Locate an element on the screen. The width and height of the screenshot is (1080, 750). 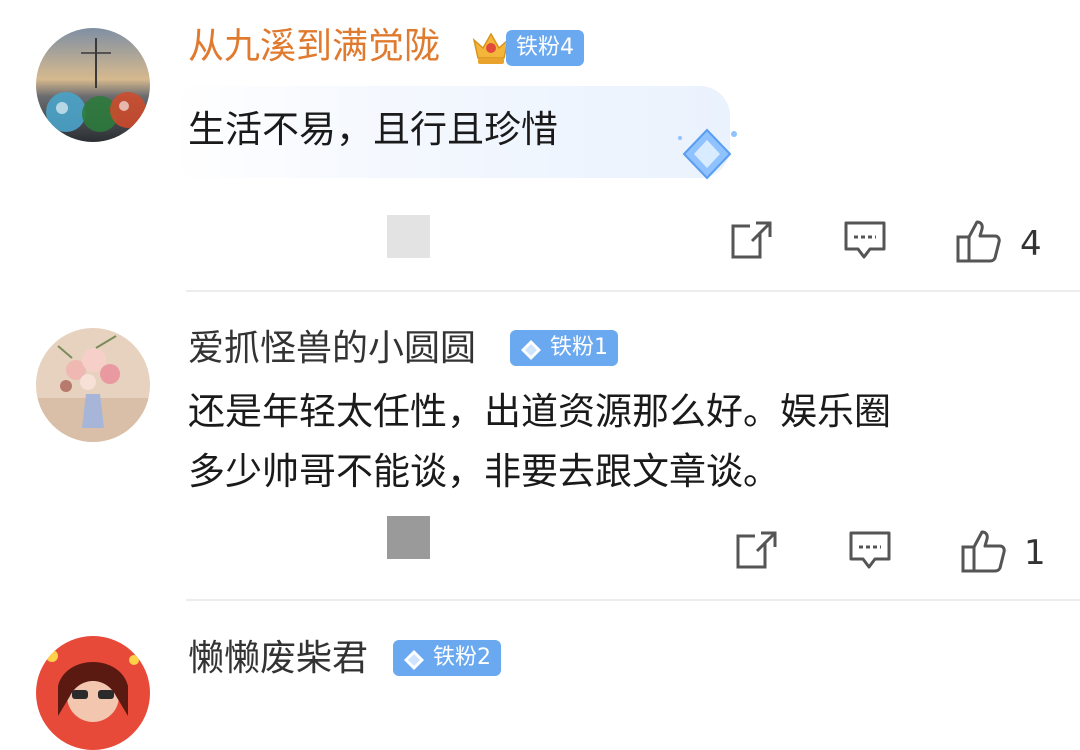
username: 懒懒废柴君 is located at coordinates (278, 659).